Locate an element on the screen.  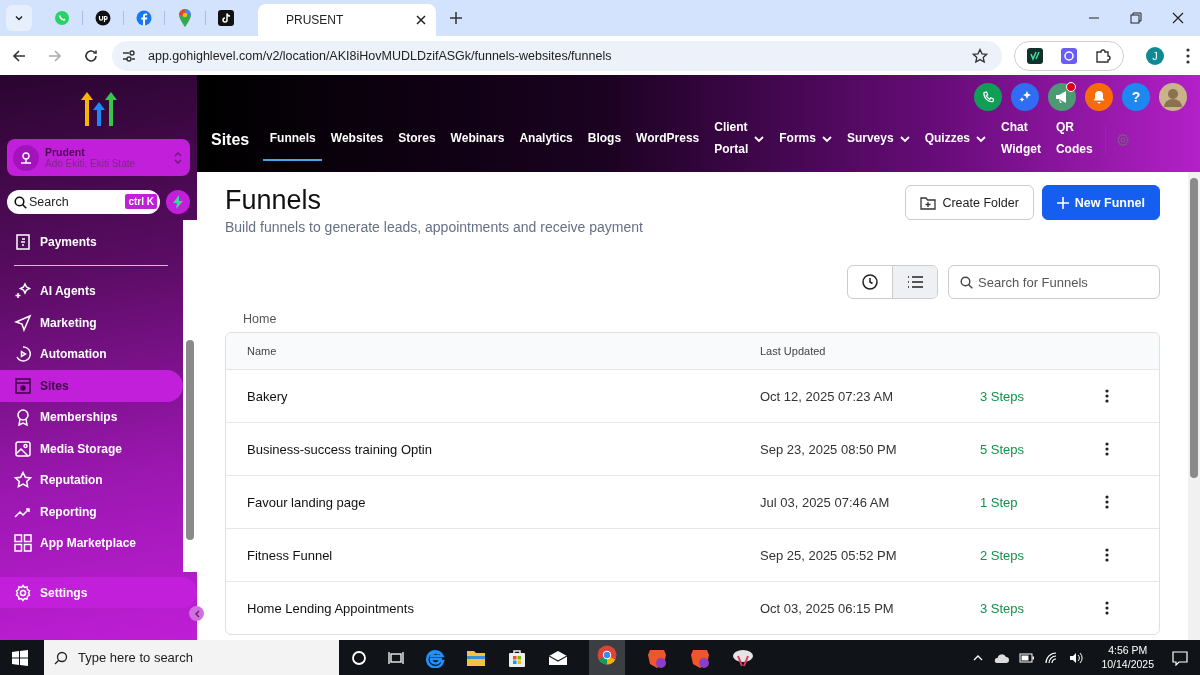
chevron-up-icon is located at coordinates (978, 657).